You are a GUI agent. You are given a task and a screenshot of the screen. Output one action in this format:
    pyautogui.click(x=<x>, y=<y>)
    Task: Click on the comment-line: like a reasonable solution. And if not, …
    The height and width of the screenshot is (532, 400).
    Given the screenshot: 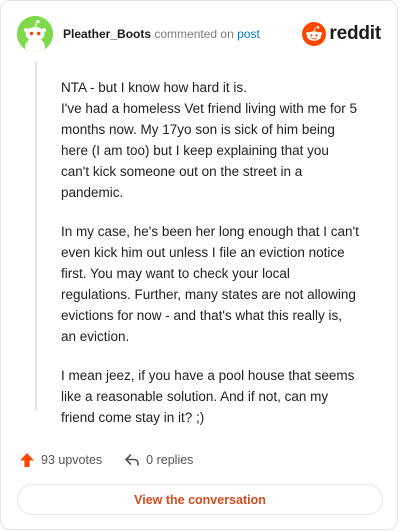 What is the action you would take?
    pyautogui.click(x=195, y=396)
    